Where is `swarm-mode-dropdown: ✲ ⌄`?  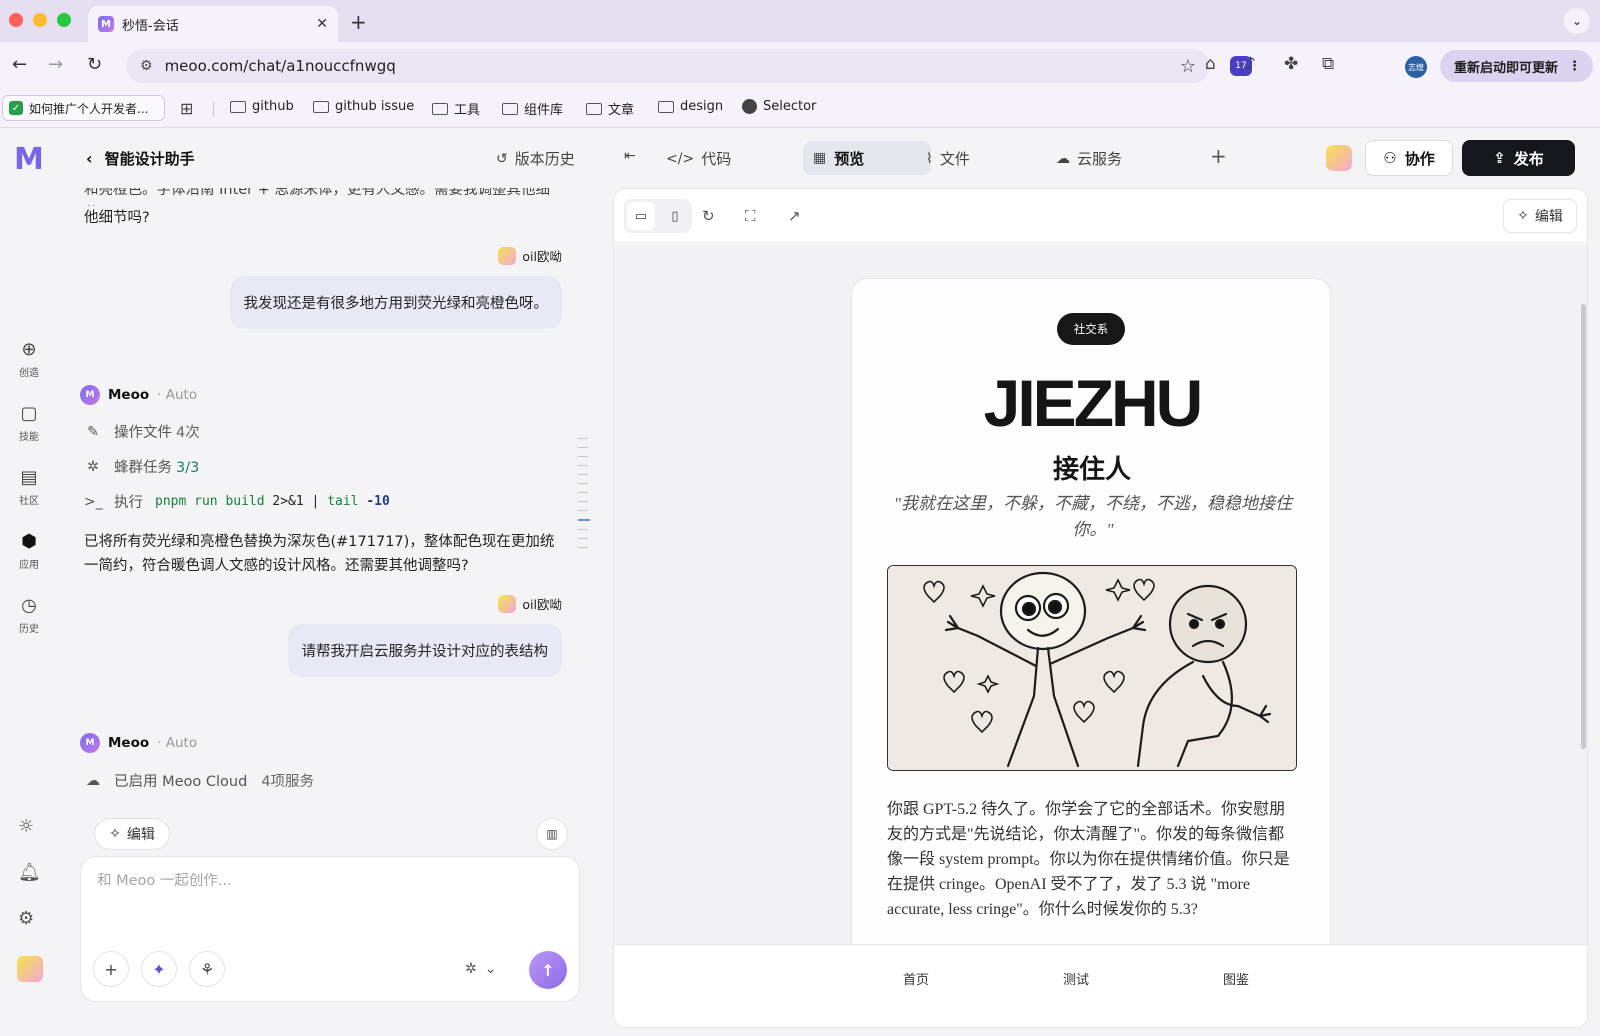
swarm-mode-dropdown: ✲ ⌄ is located at coordinates (480, 969).